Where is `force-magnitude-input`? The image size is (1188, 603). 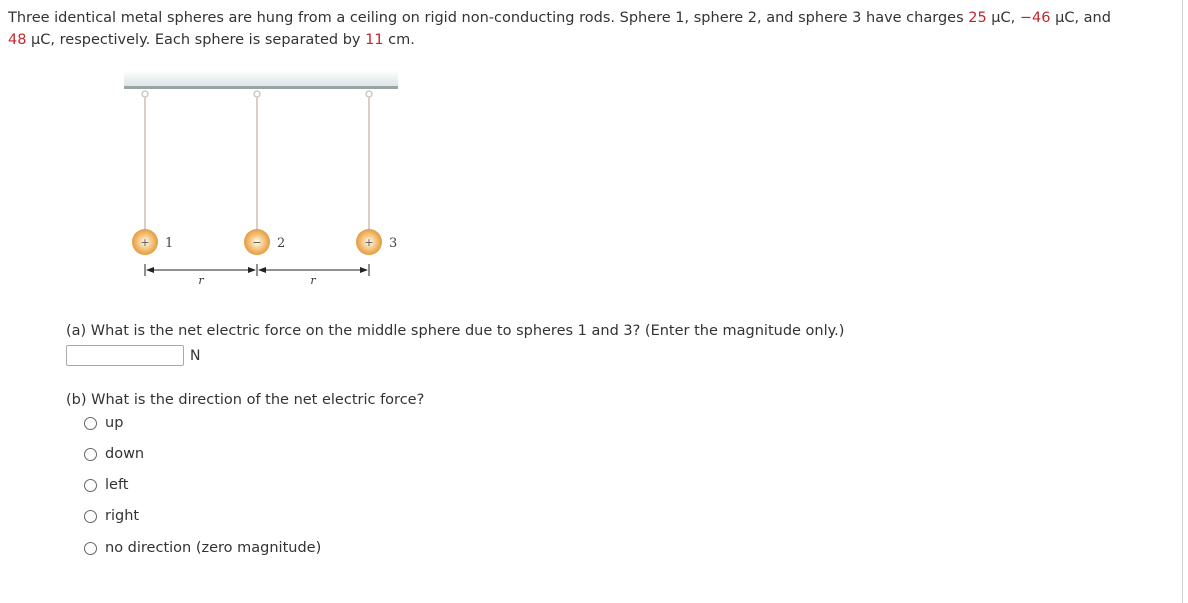
force-magnitude-input is located at coordinates (125, 355).